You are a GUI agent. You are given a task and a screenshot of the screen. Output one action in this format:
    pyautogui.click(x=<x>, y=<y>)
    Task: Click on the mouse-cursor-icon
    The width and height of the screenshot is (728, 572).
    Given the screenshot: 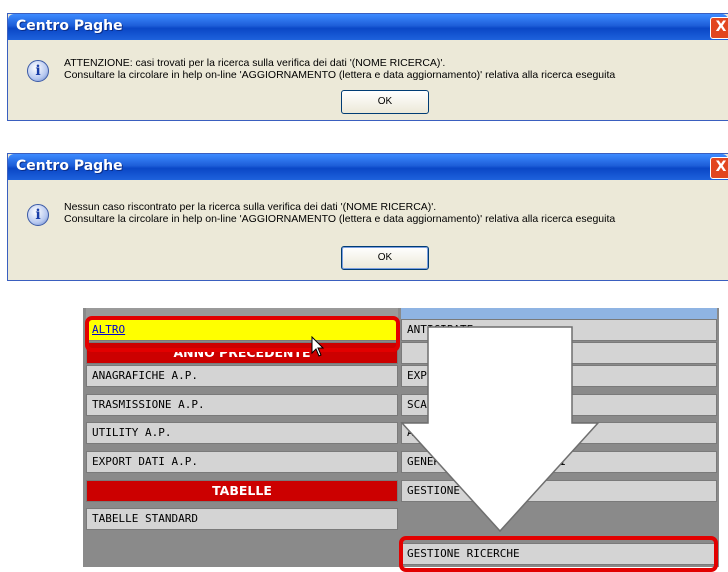 What is the action you would take?
    pyautogui.click(x=318, y=346)
    